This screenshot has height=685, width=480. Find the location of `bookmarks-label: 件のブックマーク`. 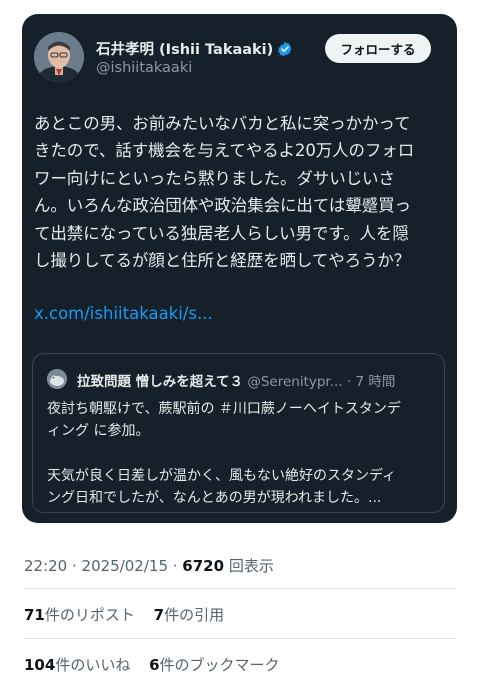

bookmarks-label: 件のブックマーク is located at coordinates (219, 665).